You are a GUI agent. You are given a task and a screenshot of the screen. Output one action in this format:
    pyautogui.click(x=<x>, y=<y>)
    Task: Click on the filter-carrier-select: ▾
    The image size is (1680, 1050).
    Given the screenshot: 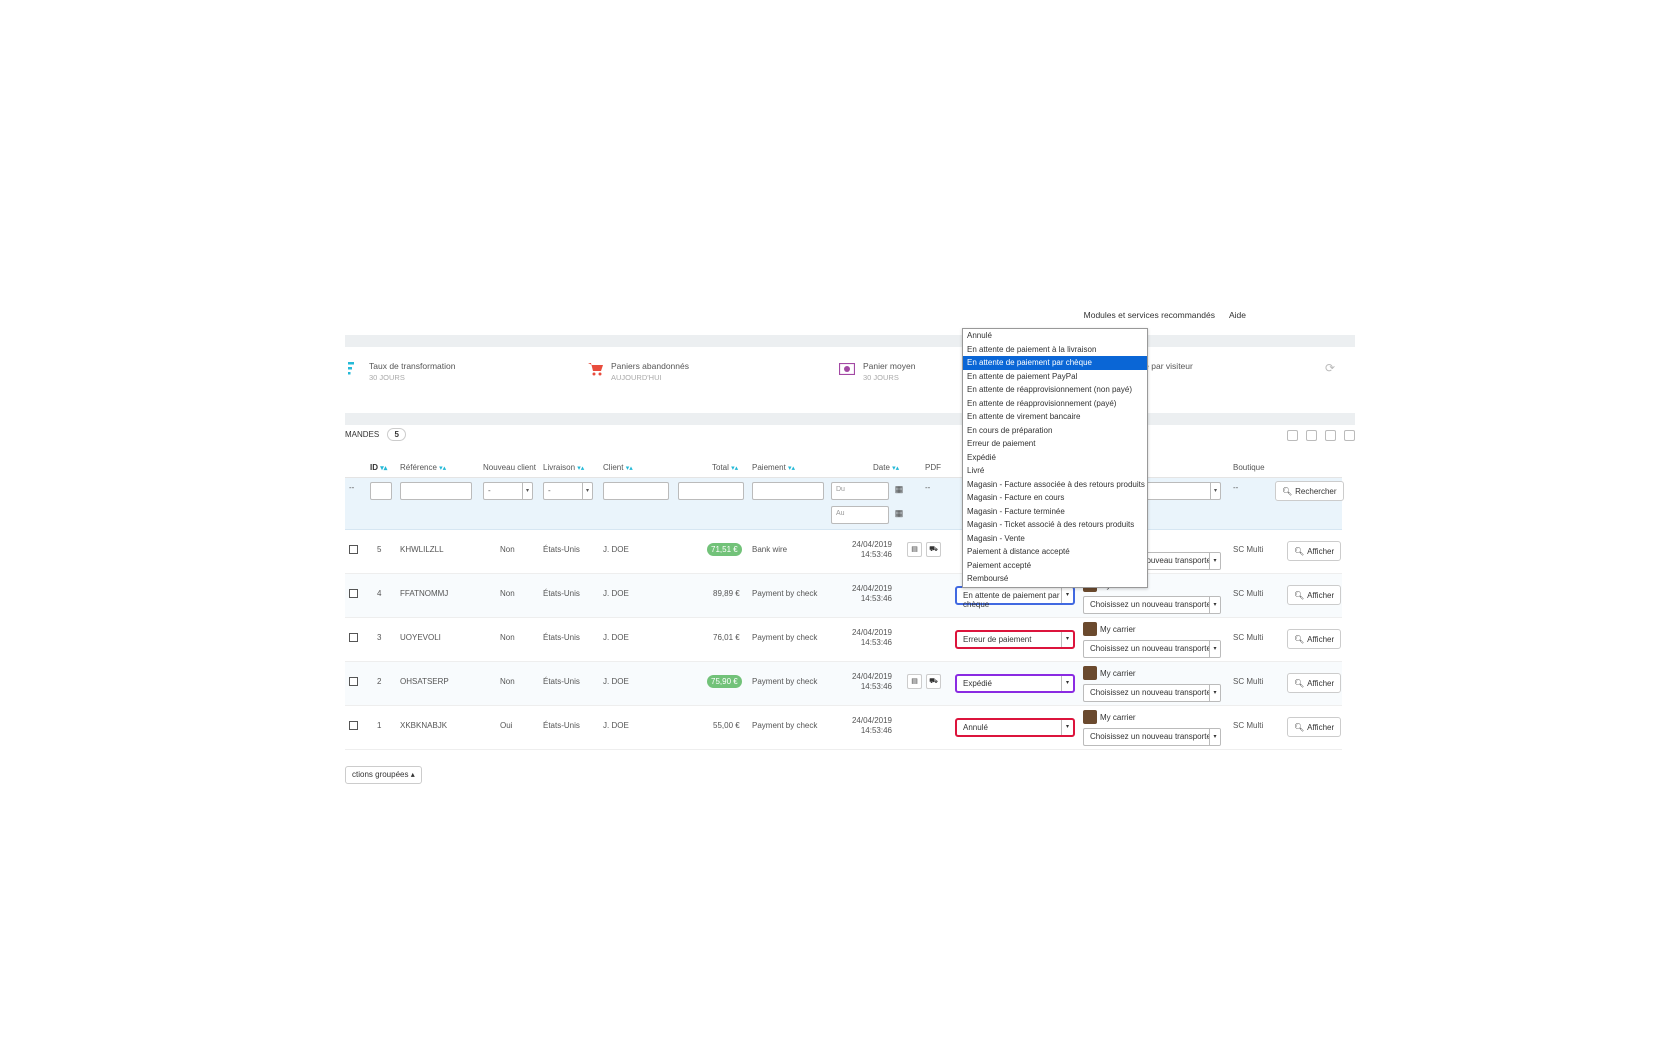 What is the action you would take?
    pyautogui.click(x=1179, y=491)
    